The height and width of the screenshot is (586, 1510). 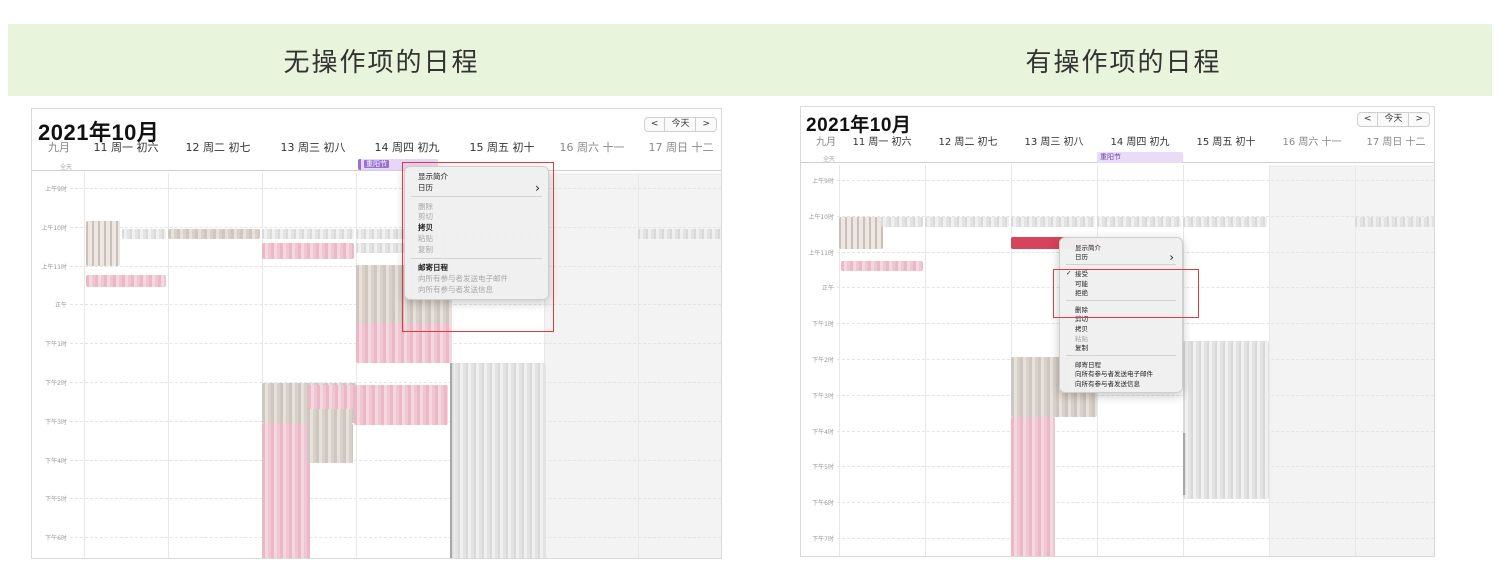 What do you see at coordinates (1140, 157) in the screenshot?
I see `holiday-event: 重阳节` at bounding box center [1140, 157].